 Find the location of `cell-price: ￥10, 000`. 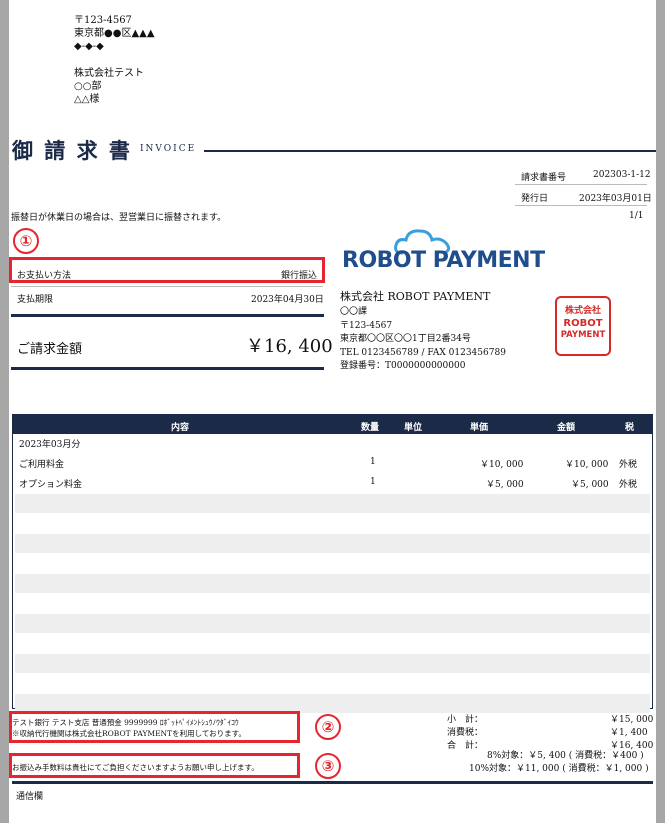

cell-price: ￥10, 000 is located at coordinates (502, 465).